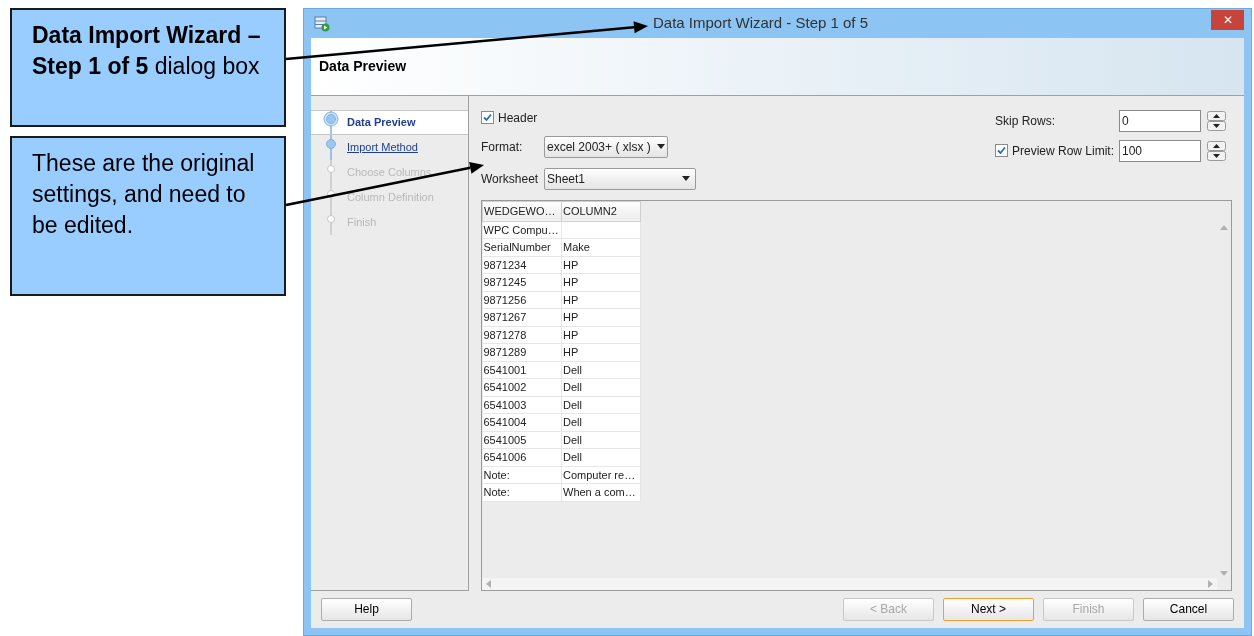 The image size is (1254, 636). I want to click on column-header: COLUMN2, so click(601, 211).